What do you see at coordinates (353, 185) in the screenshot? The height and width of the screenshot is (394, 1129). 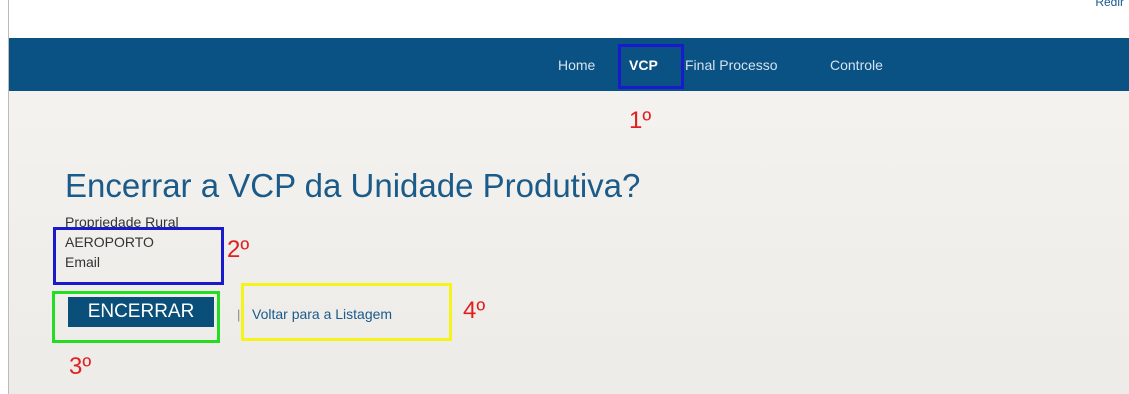 I see `page-title: Encerrar a VCP da Unidade Produtiva?` at bounding box center [353, 185].